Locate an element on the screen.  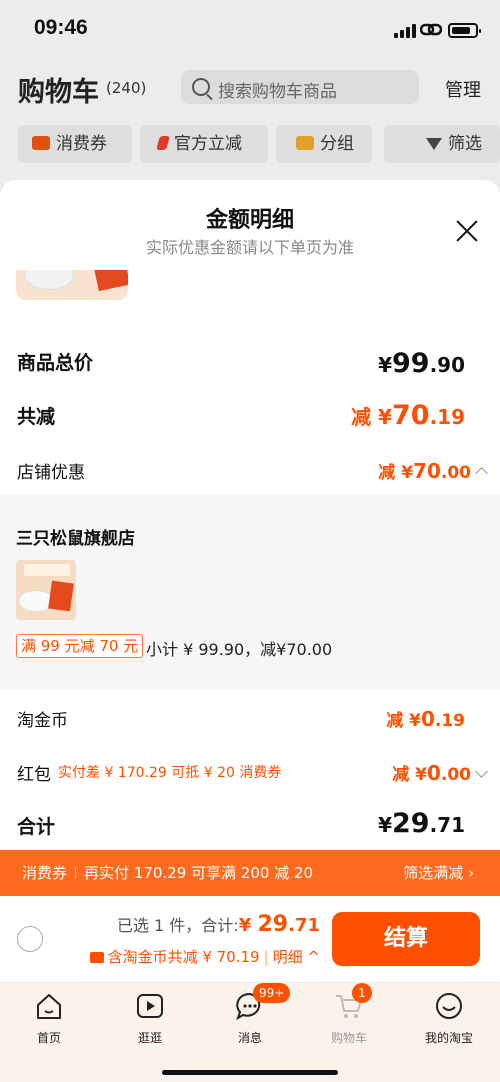
sum-value: ¥29.71 is located at coordinates (421, 823).